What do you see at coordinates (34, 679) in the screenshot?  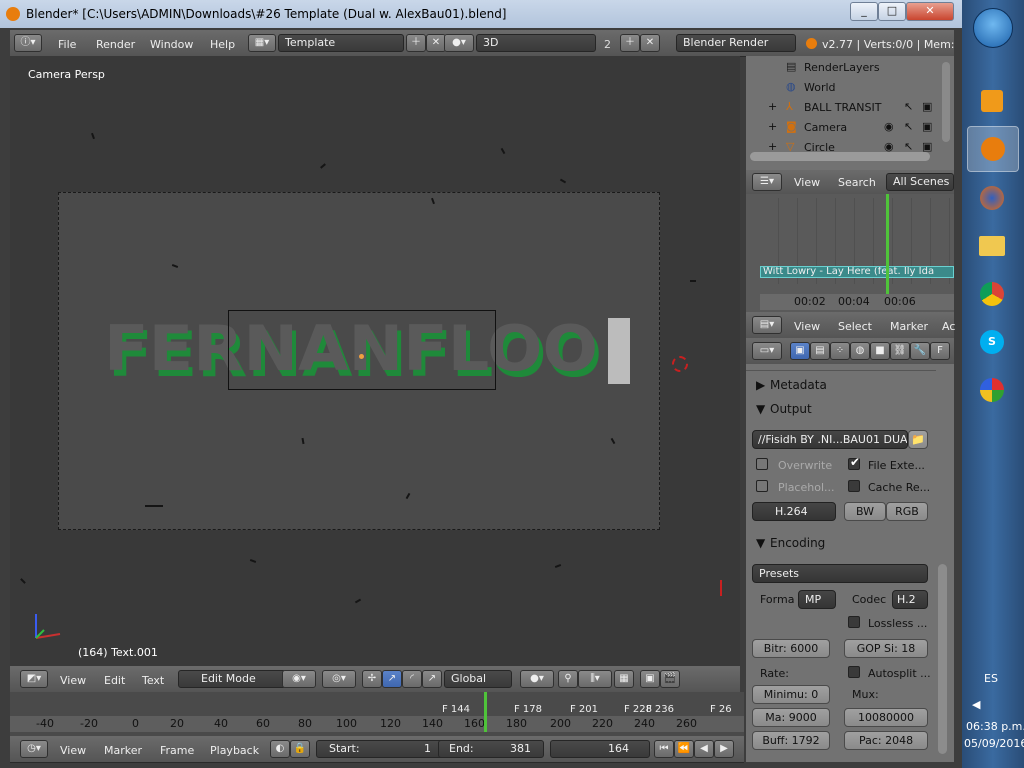 I see `editor-type-3d-icon: ◩▾` at bounding box center [34, 679].